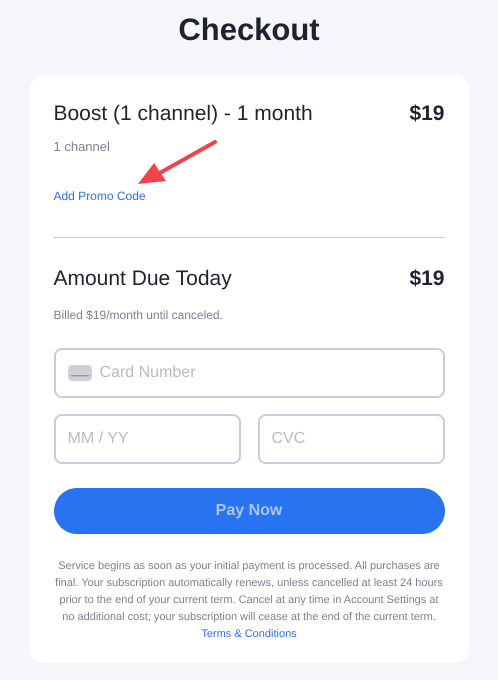  What do you see at coordinates (426, 279) in the screenshot?
I see `amount-due-price: $19` at bounding box center [426, 279].